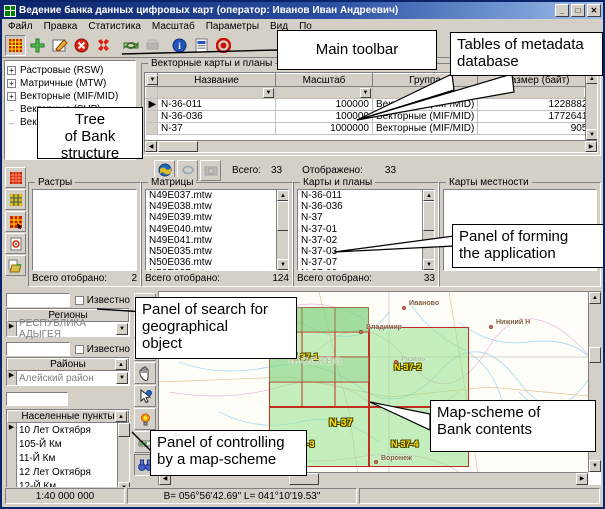 This screenshot has width=605, height=509. What do you see at coordinates (199, 52) in the screenshot?
I see `leader-main-toolbar` at bounding box center [199, 52].